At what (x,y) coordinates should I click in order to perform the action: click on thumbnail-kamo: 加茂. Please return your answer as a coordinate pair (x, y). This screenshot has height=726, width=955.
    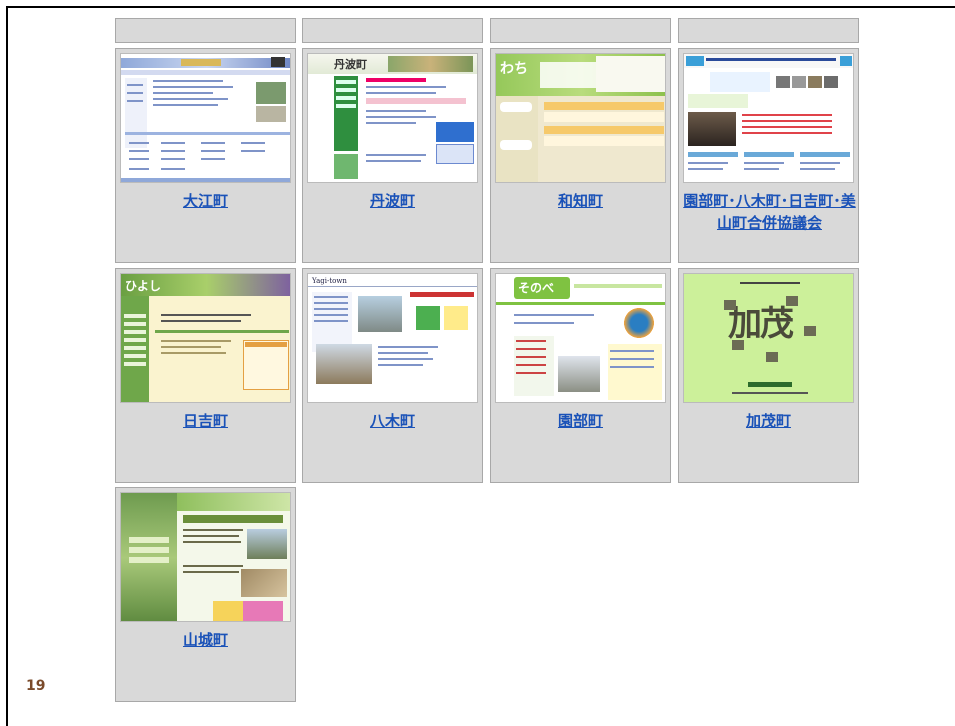
    Looking at the image, I should click on (768, 338).